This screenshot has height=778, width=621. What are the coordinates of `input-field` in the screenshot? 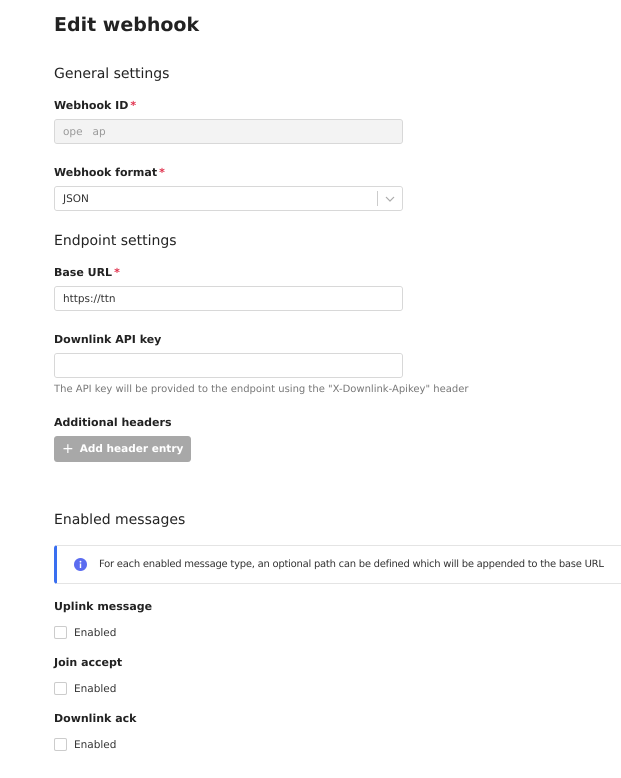 It's located at (228, 365).